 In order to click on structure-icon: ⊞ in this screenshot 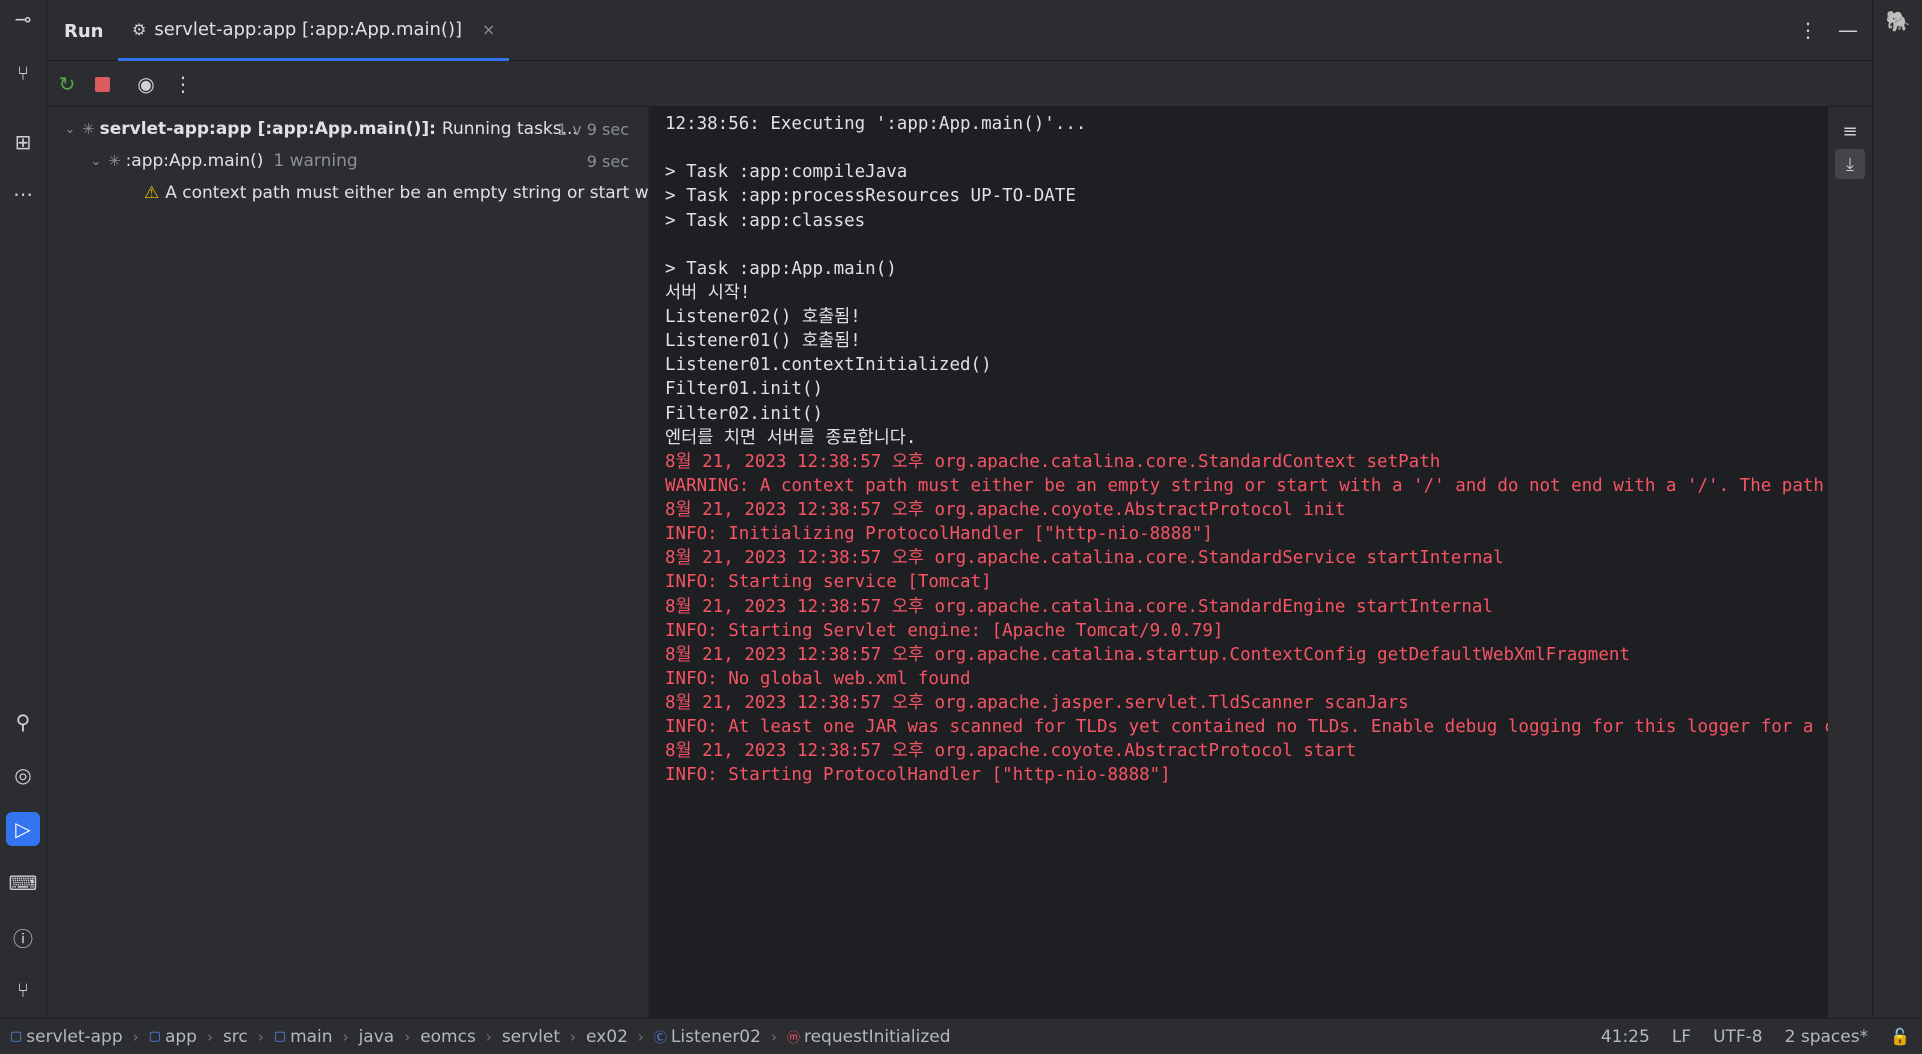, I will do `click(23, 142)`.